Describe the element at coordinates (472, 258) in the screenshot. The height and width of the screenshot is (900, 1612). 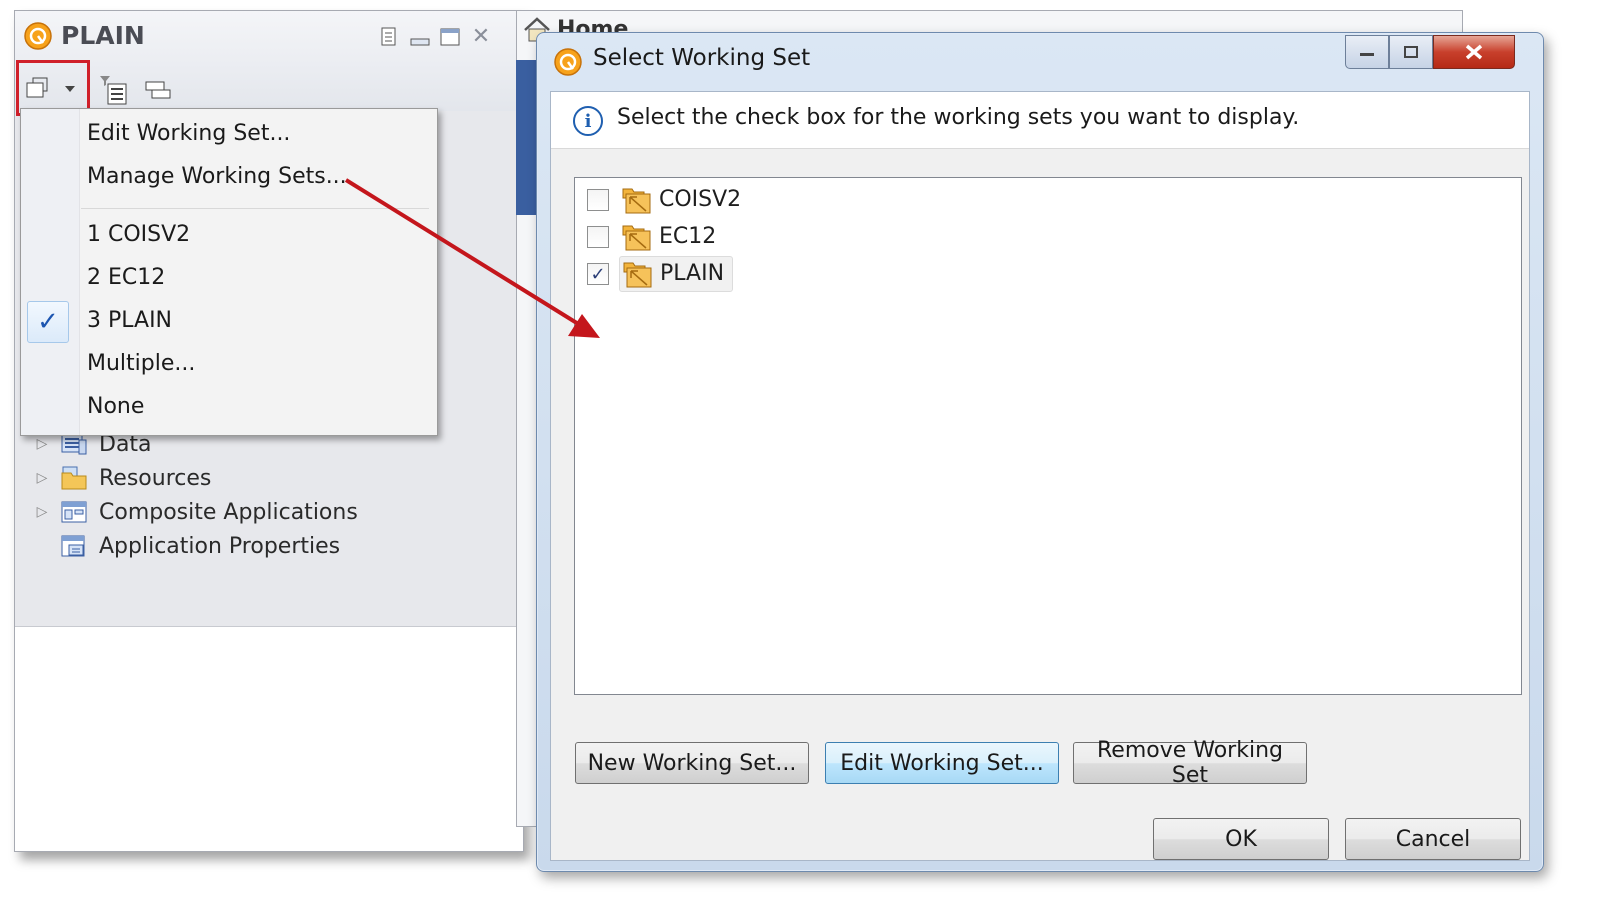
I see `annotation-arrow` at that location.